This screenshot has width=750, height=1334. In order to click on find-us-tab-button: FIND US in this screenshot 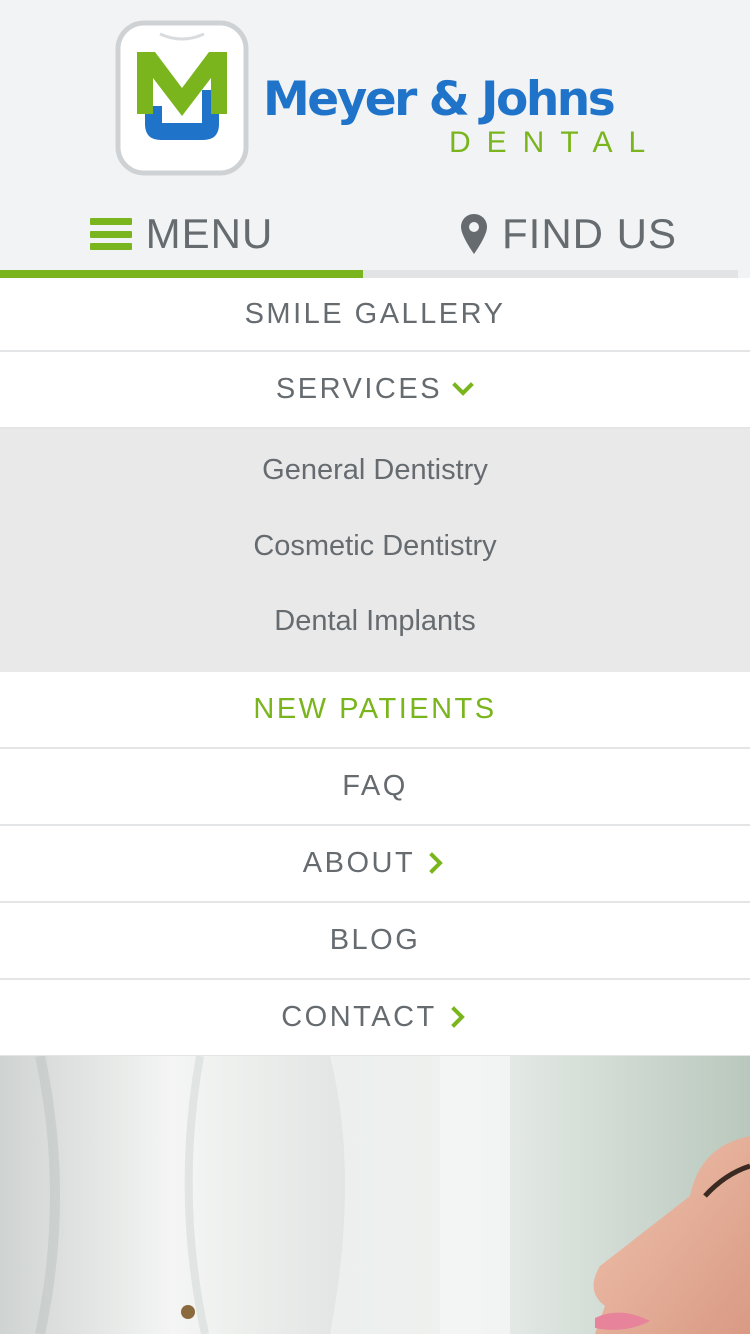, I will do `click(568, 234)`.